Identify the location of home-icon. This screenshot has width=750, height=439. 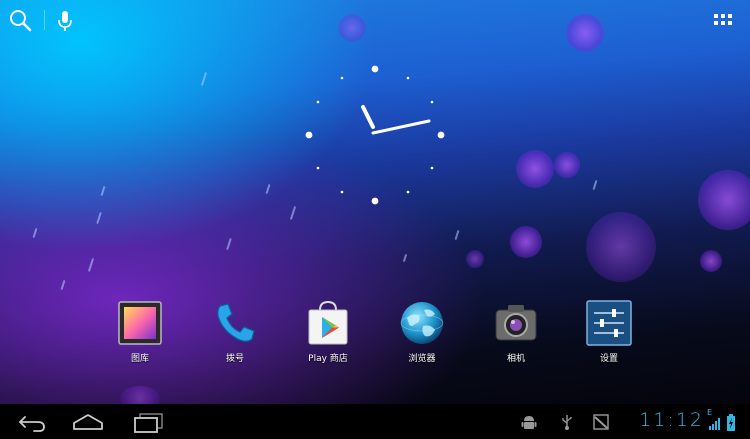
(88, 422).